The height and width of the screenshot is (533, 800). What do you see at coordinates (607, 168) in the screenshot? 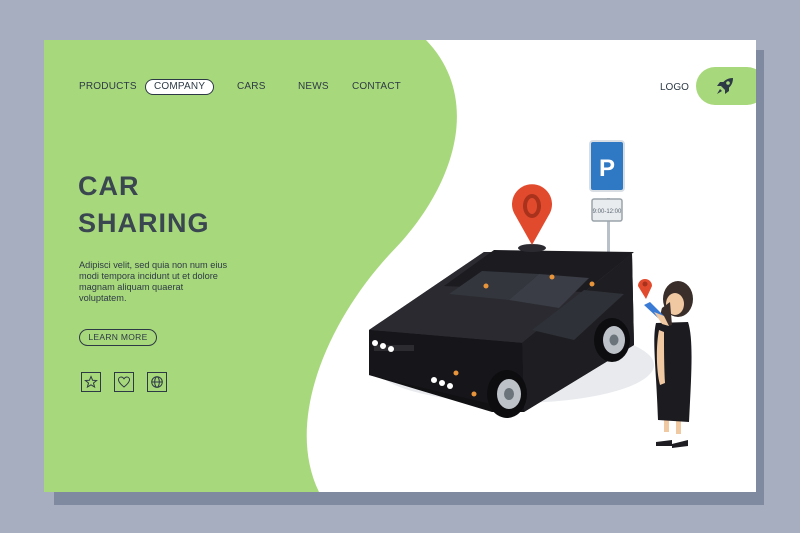
I see `parking-letter: P` at bounding box center [607, 168].